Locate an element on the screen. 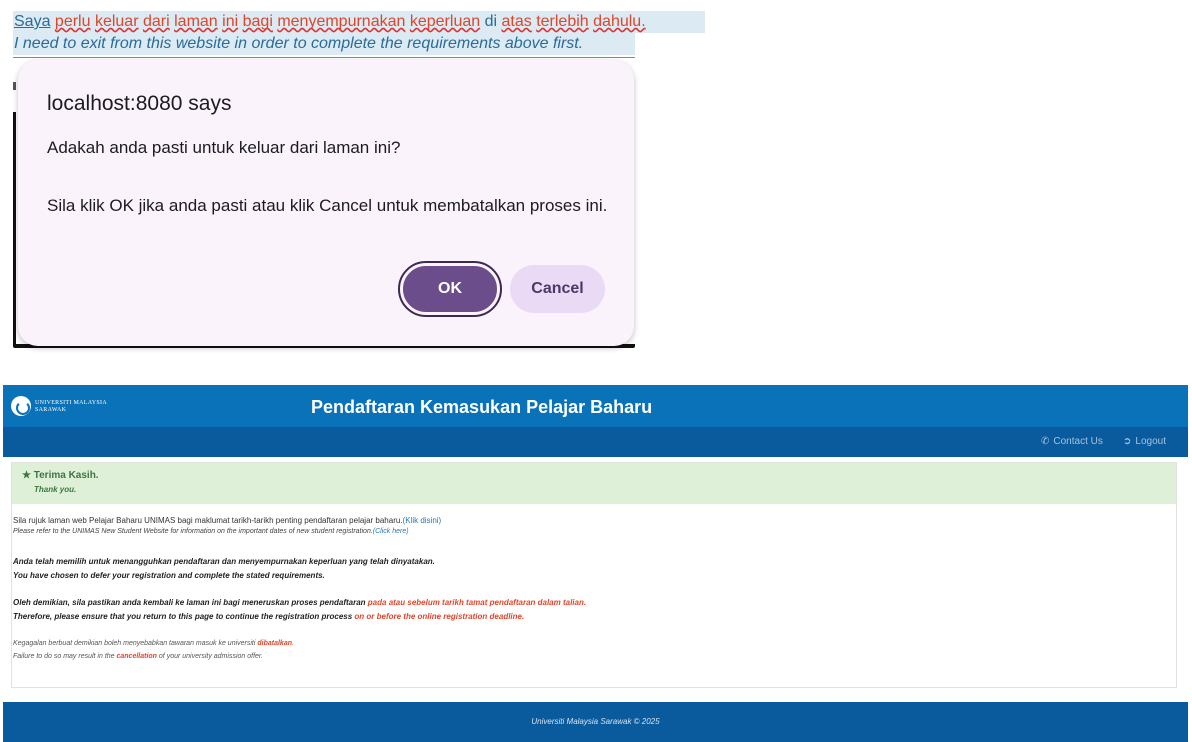 This screenshot has width=1192, height=742. word: atas is located at coordinates (516, 21).